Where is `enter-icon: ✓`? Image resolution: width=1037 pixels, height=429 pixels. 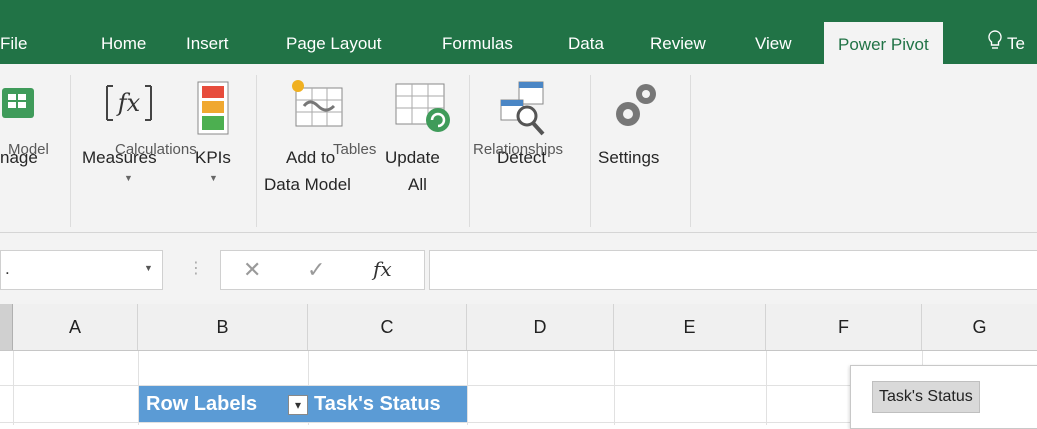 enter-icon: ✓ is located at coordinates (316, 270).